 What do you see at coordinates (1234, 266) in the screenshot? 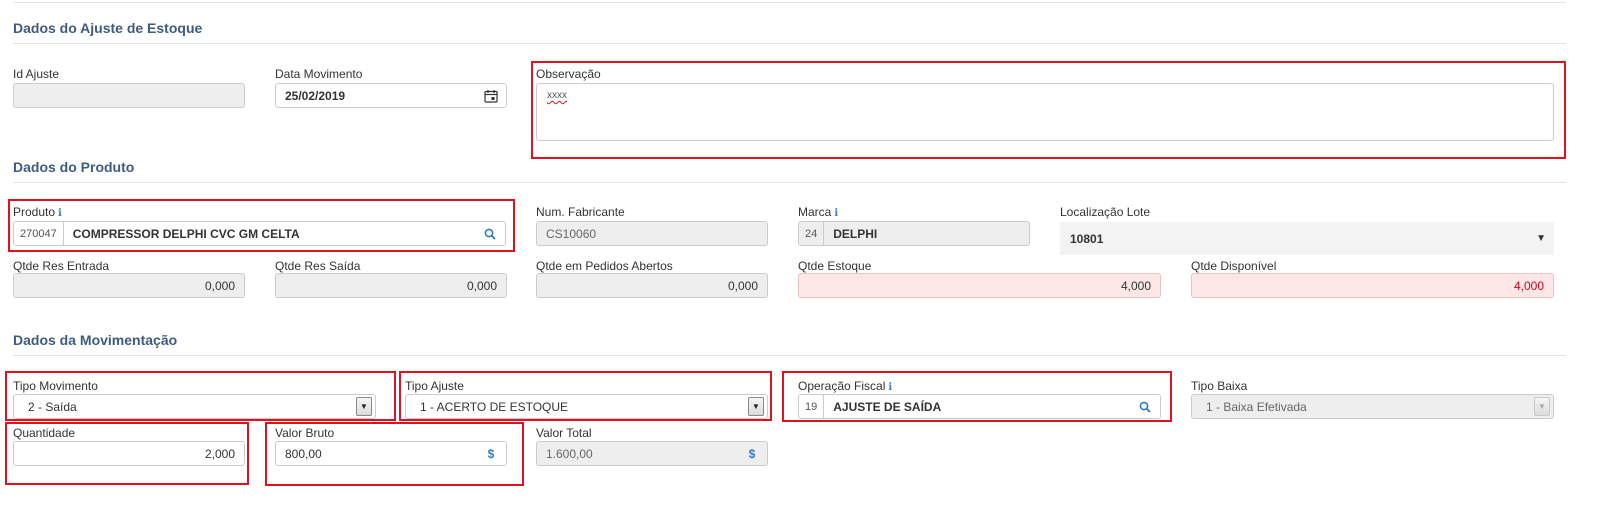
I see `qtde-disponivel-label: Qtde Disponível` at bounding box center [1234, 266].